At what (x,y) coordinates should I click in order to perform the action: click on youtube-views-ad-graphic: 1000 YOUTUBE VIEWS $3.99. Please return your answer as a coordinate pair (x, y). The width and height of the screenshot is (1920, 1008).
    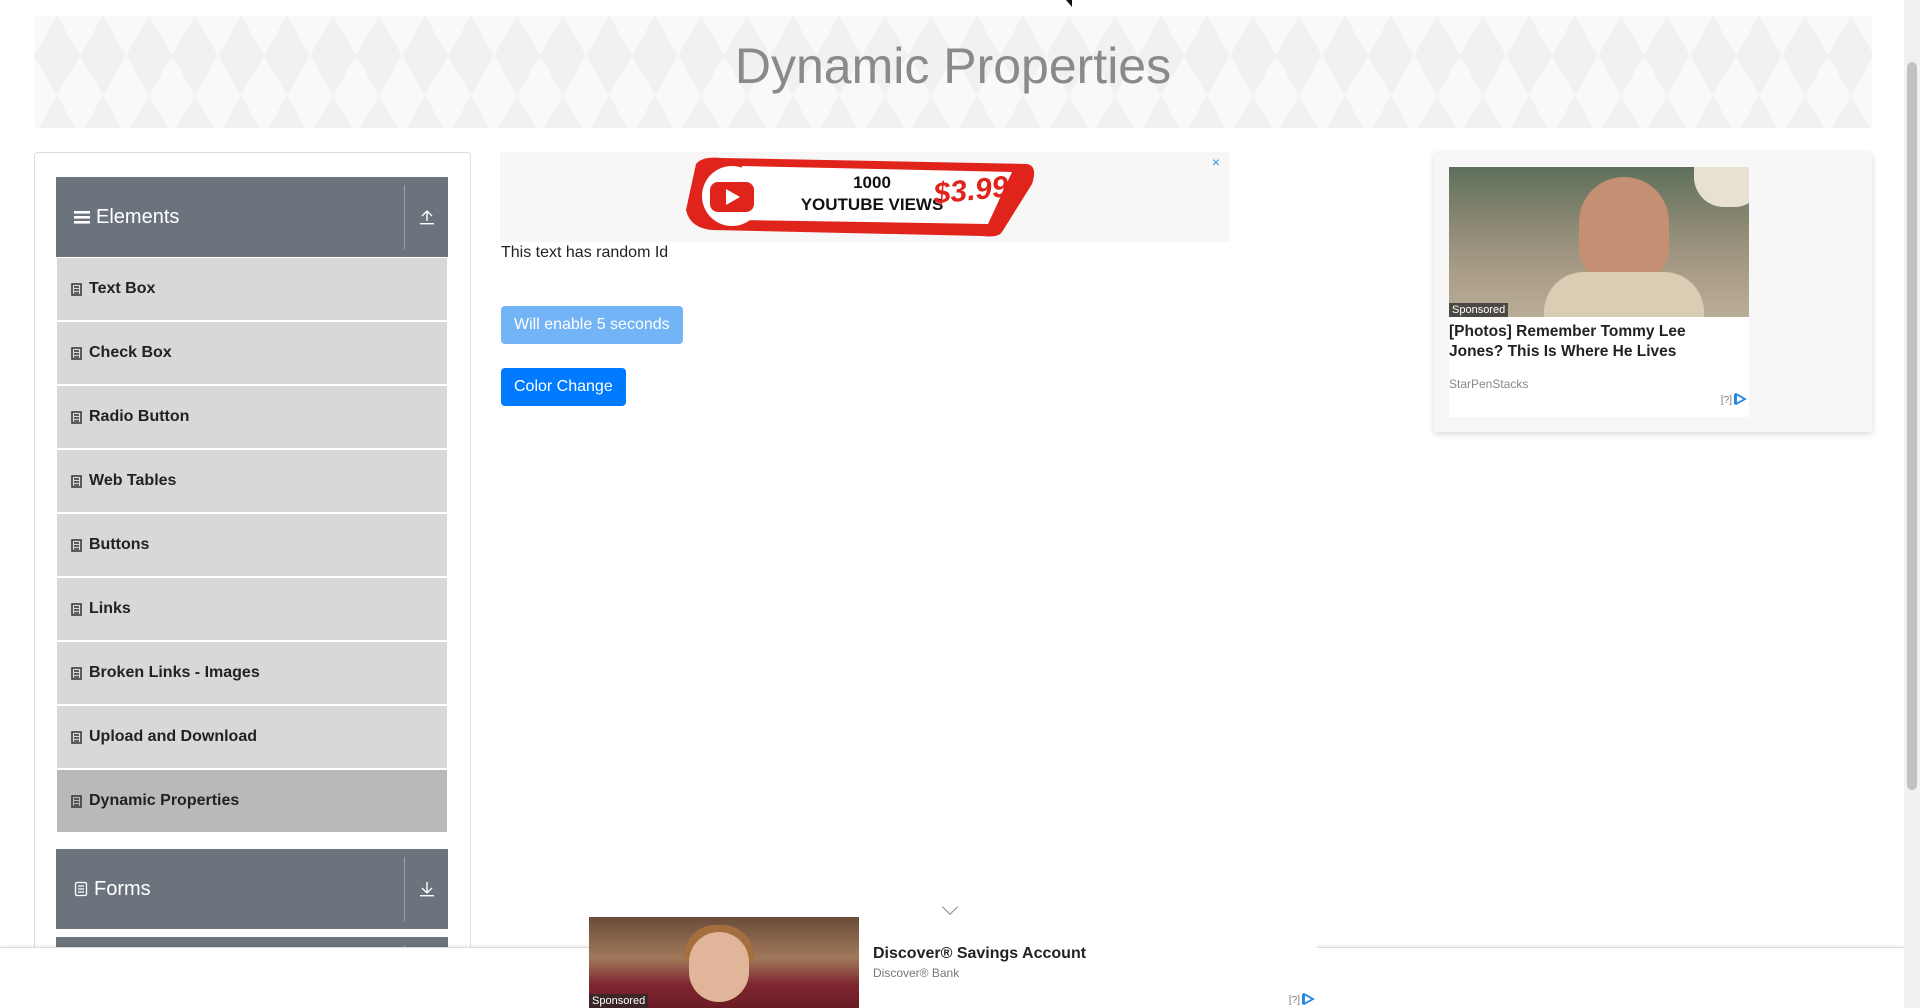
    Looking at the image, I should click on (860, 197).